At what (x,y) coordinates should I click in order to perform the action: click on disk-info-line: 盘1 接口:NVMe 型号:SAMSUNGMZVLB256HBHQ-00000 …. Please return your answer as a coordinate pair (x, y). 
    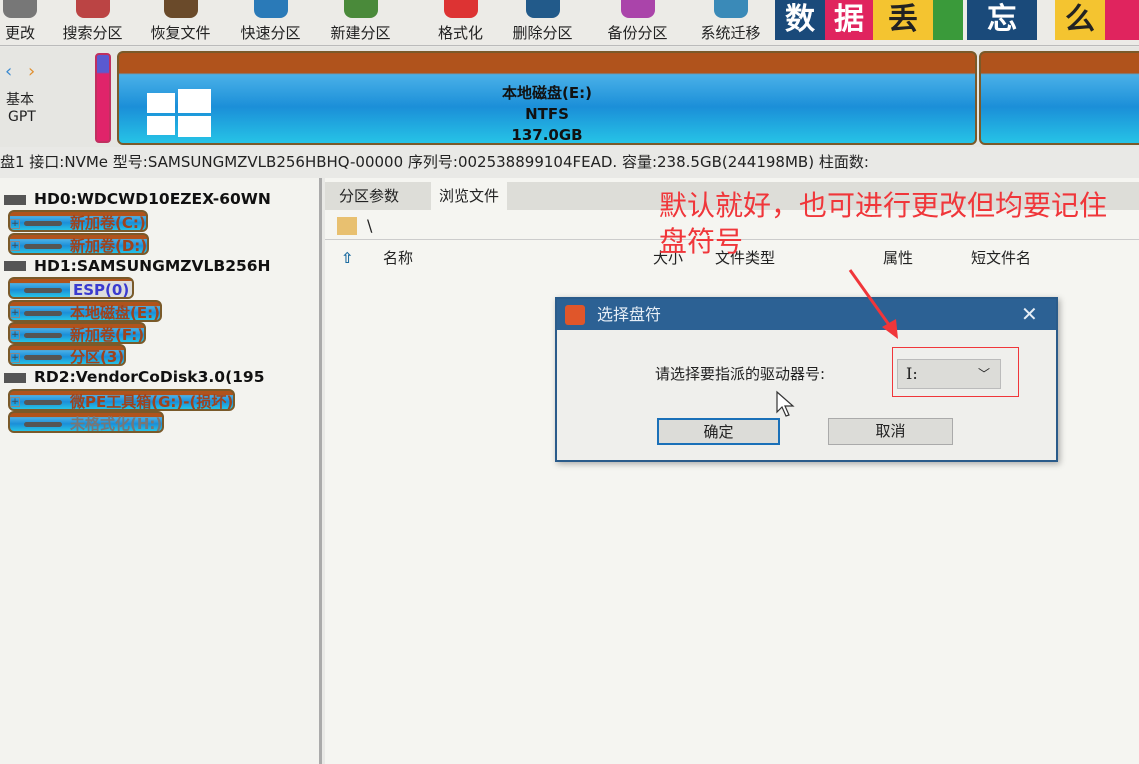
    Looking at the image, I should click on (569, 162).